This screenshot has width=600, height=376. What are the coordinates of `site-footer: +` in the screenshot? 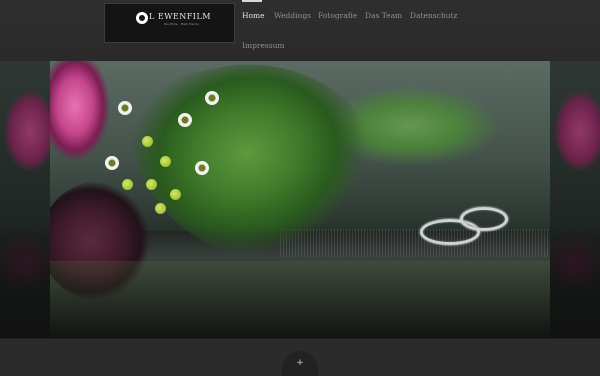 It's located at (300, 357).